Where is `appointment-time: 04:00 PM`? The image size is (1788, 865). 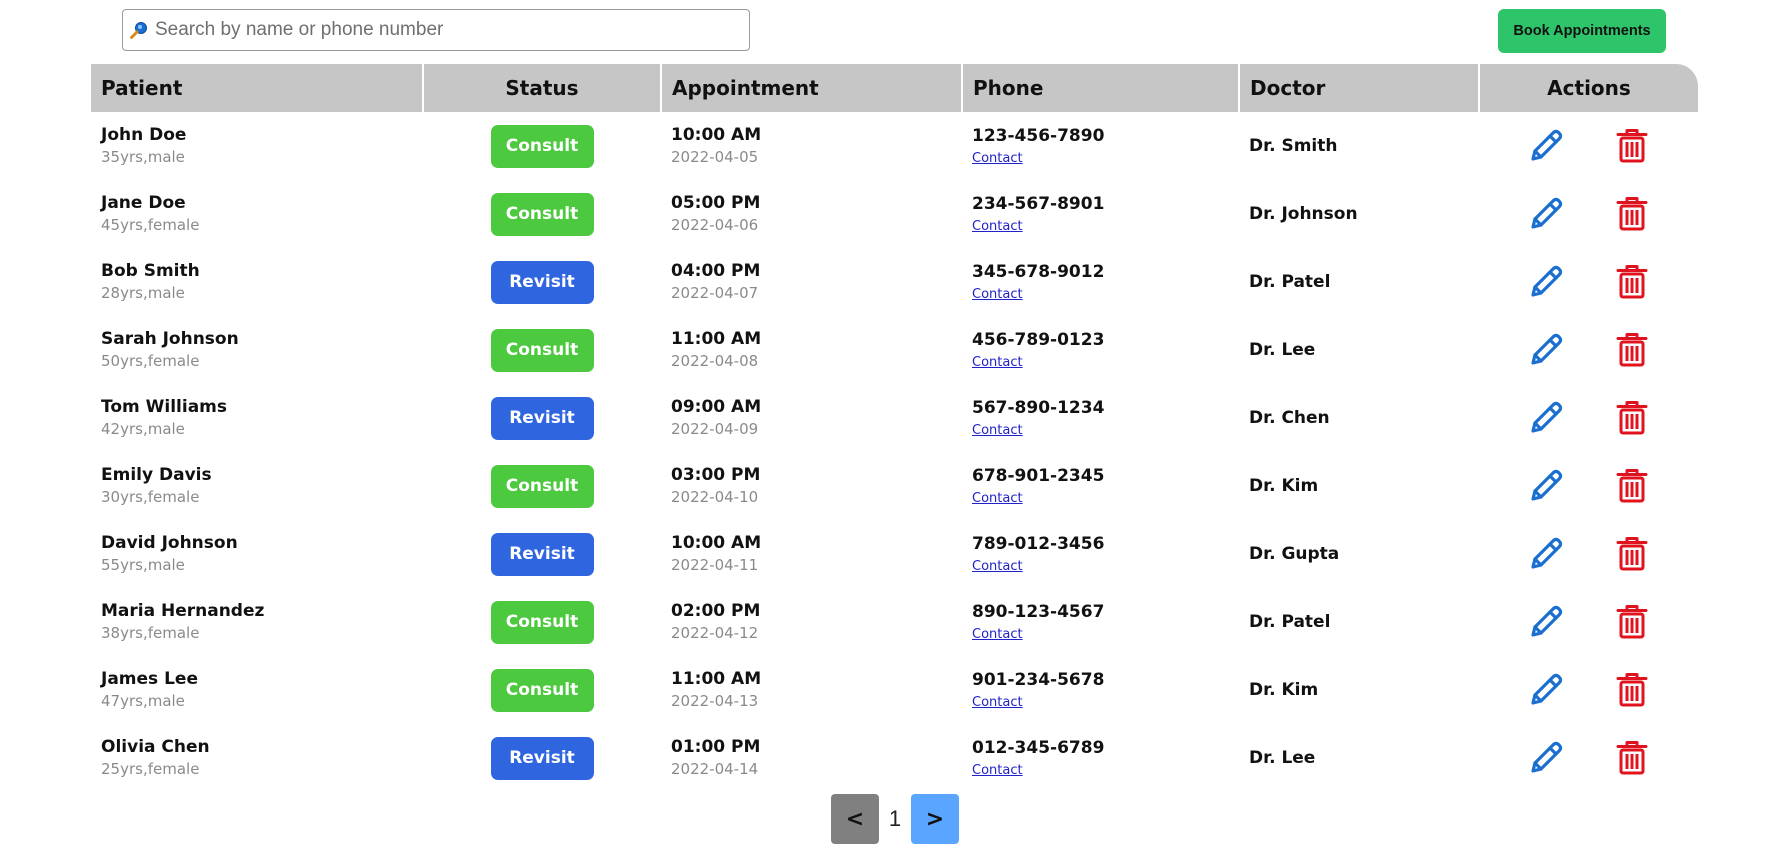 appointment-time: 04:00 PM is located at coordinates (716, 271).